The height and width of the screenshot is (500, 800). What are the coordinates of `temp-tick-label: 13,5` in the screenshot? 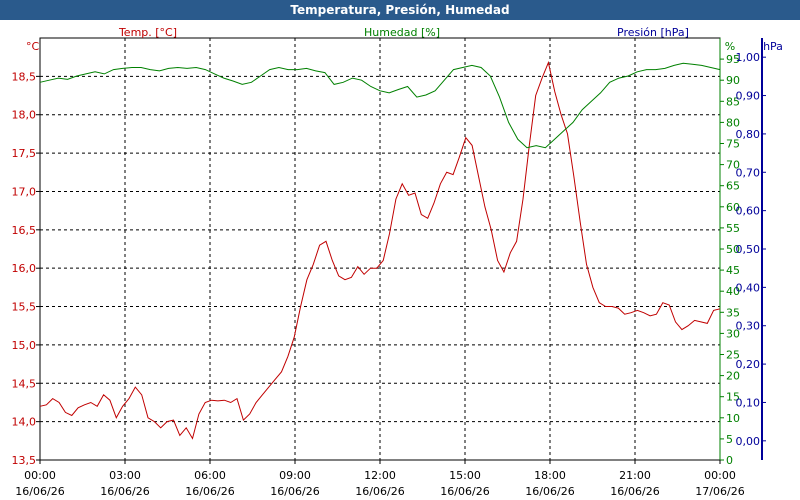 It's located at (24, 460).